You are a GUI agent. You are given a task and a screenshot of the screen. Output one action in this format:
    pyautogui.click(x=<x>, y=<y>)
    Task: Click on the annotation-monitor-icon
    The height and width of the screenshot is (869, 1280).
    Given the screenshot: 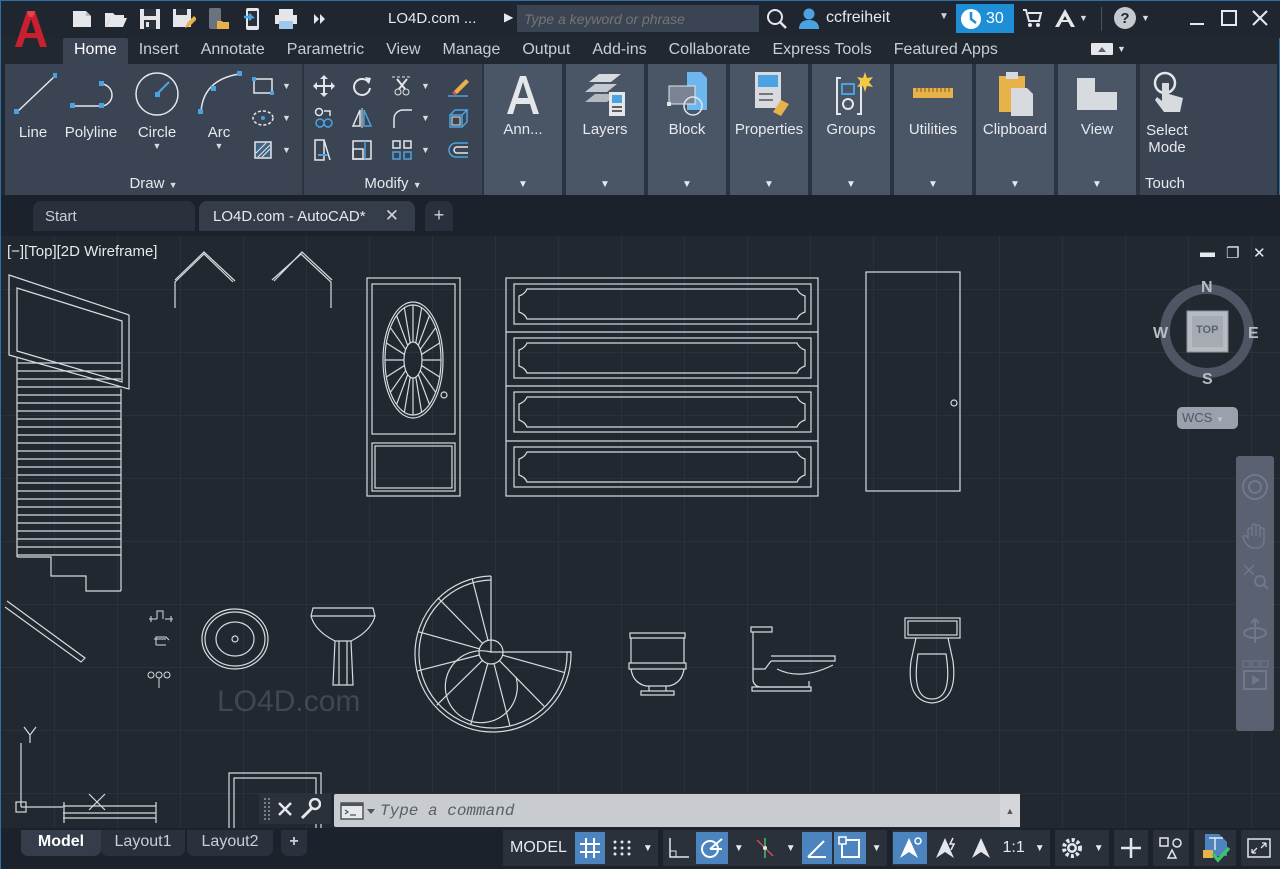 What is the action you would take?
    pyautogui.click(x=1131, y=848)
    